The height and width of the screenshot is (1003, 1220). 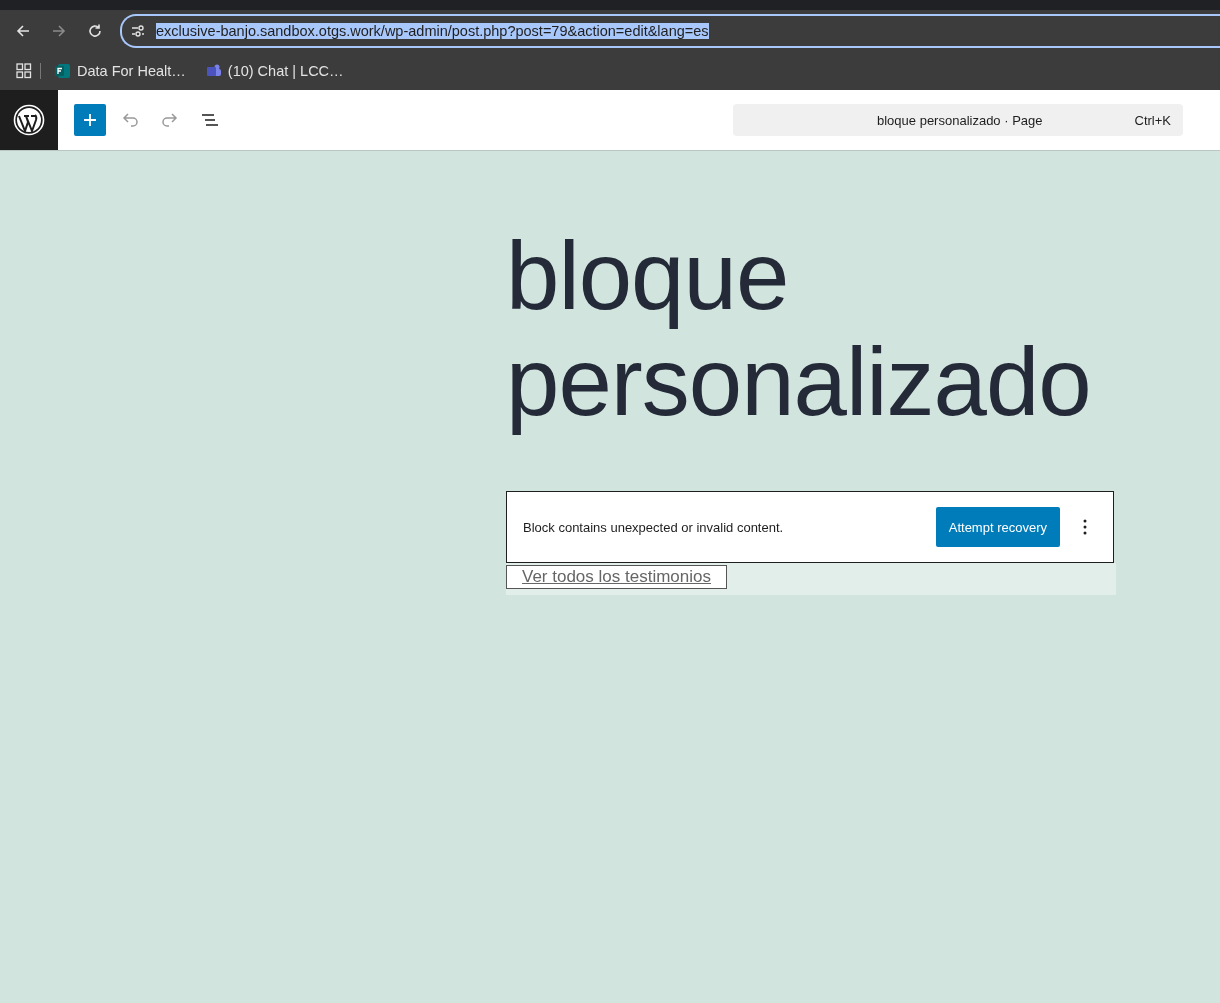 What do you see at coordinates (654, 527) in the screenshot?
I see `warning-message: Block contains unexpected or invalid content.` at bounding box center [654, 527].